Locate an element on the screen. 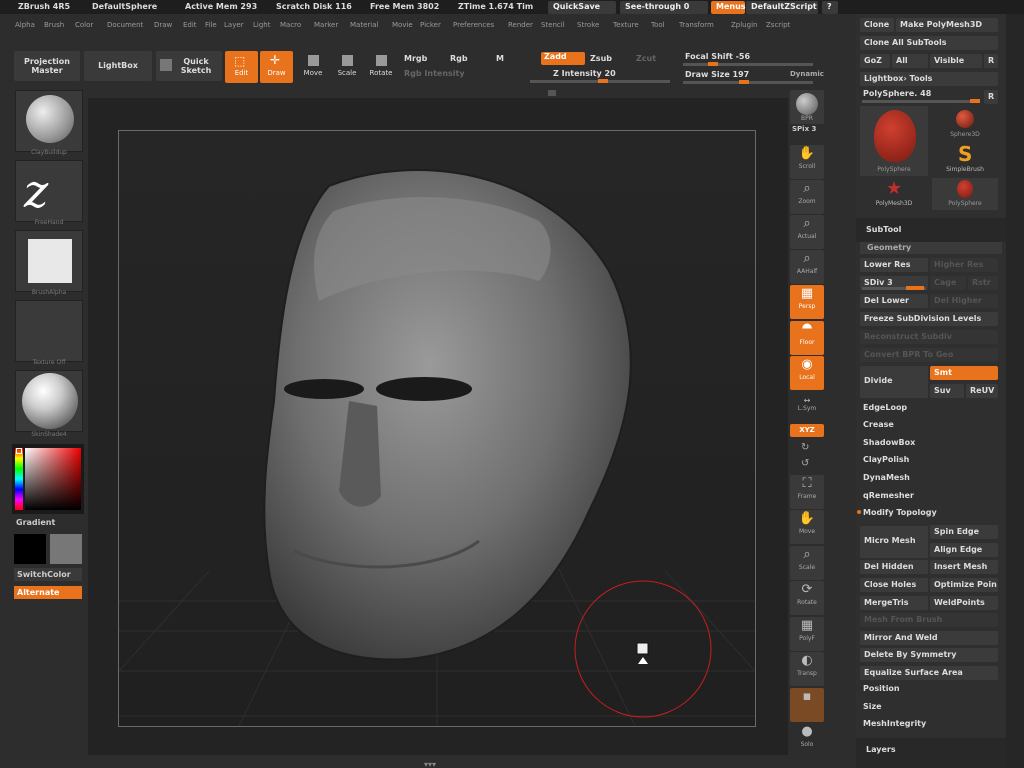 This screenshot has width=1024, height=768. lightbox-tools-button: Lightbox› Tools is located at coordinates (929, 79).